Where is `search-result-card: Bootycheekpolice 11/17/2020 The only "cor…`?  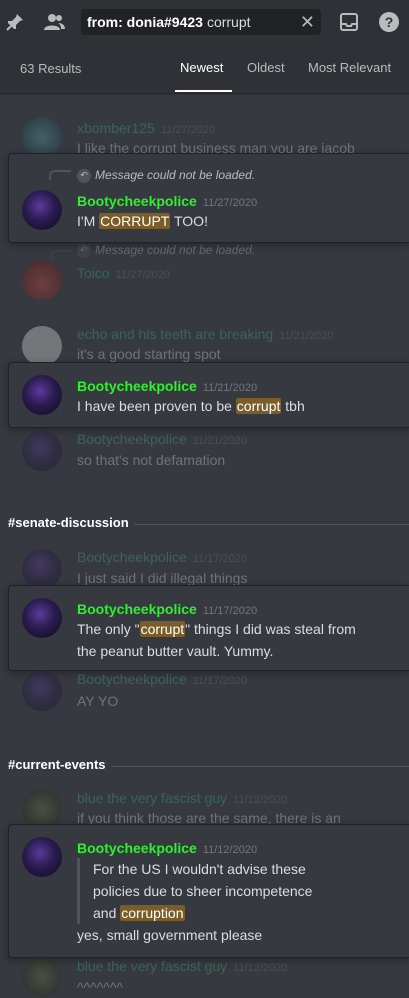 search-result-card: Bootycheekpolice 11/17/2020 The only "cor… is located at coordinates (208, 628).